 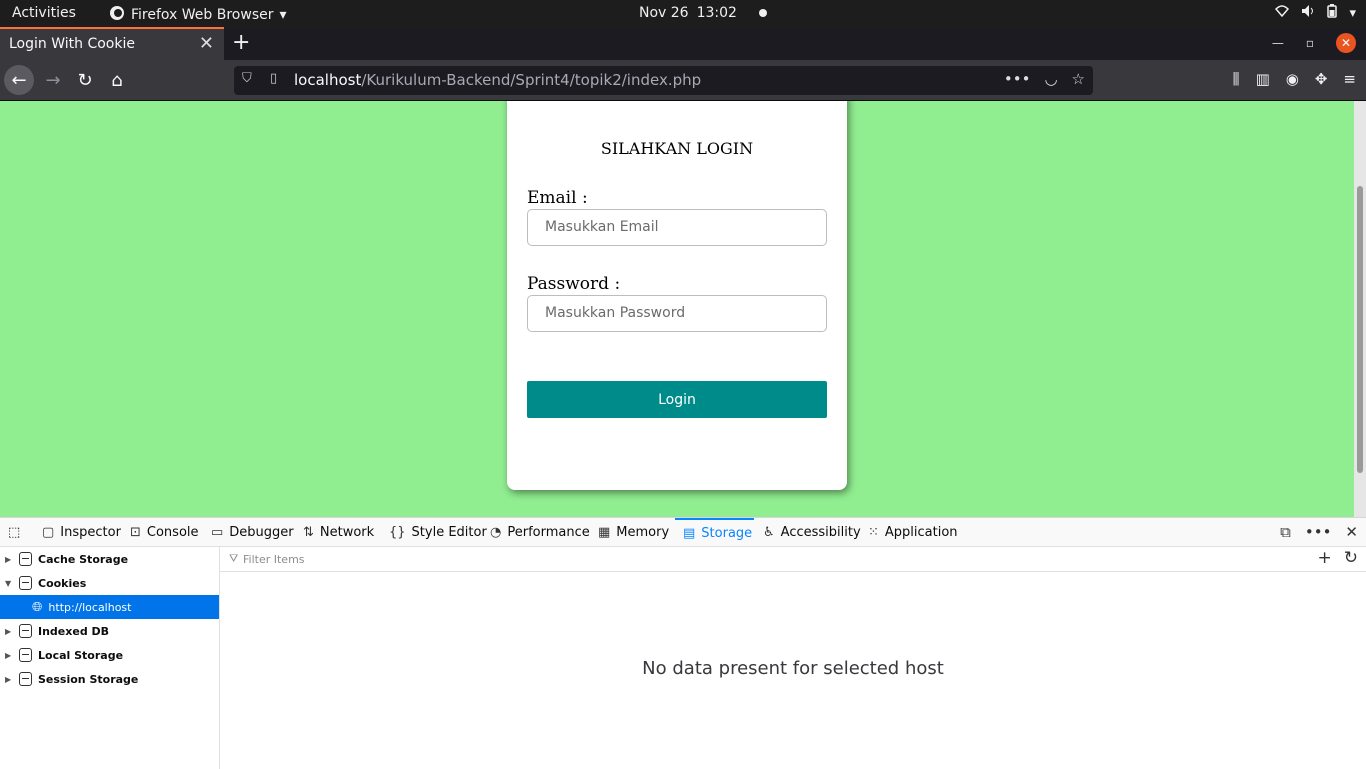 What do you see at coordinates (308, 532) in the screenshot?
I see `network-icon: ⇅` at bounding box center [308, 532].